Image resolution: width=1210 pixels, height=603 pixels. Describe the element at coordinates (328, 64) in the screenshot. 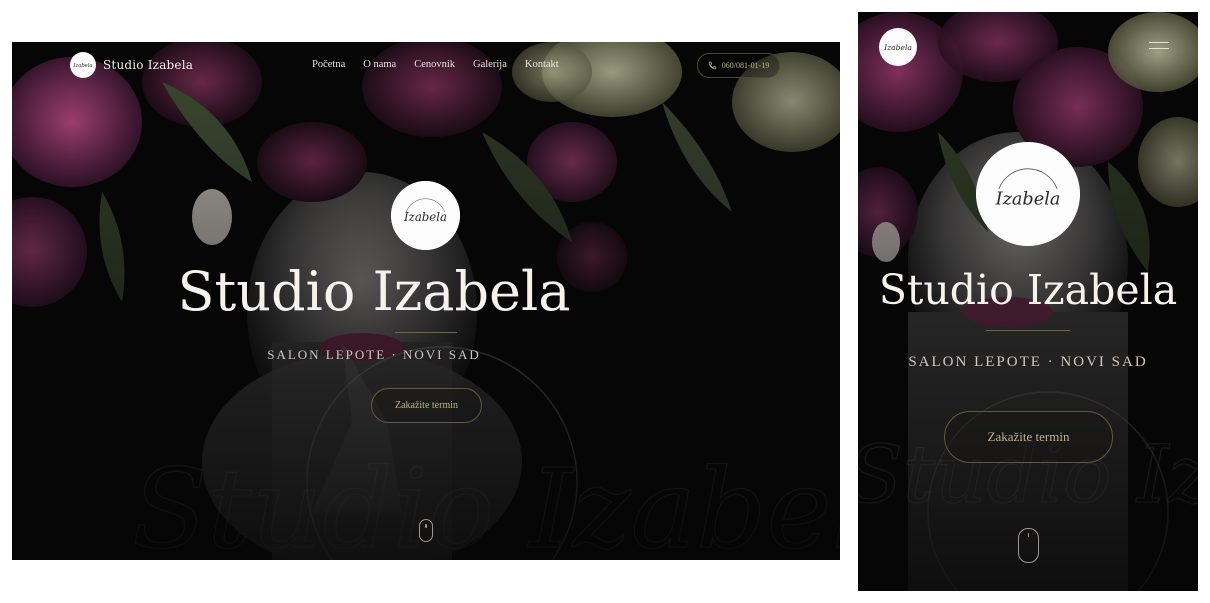

I see `nav-item-pocetna: Početna` at that location.